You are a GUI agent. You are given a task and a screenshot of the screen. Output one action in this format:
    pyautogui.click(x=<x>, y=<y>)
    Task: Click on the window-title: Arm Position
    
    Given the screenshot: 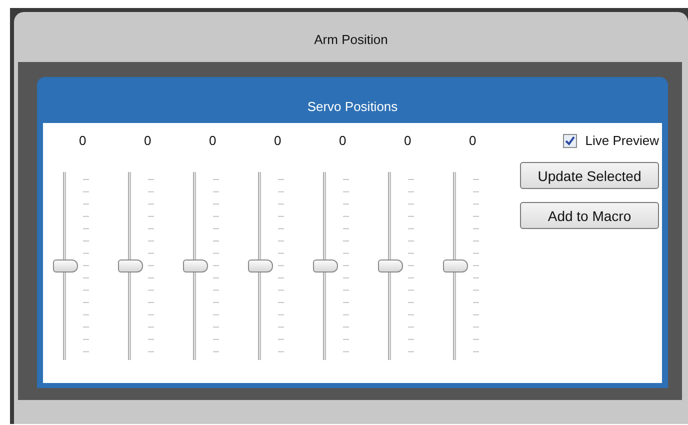 What is the action you would take?
    pyautogui.click(x=351, y=39)
    